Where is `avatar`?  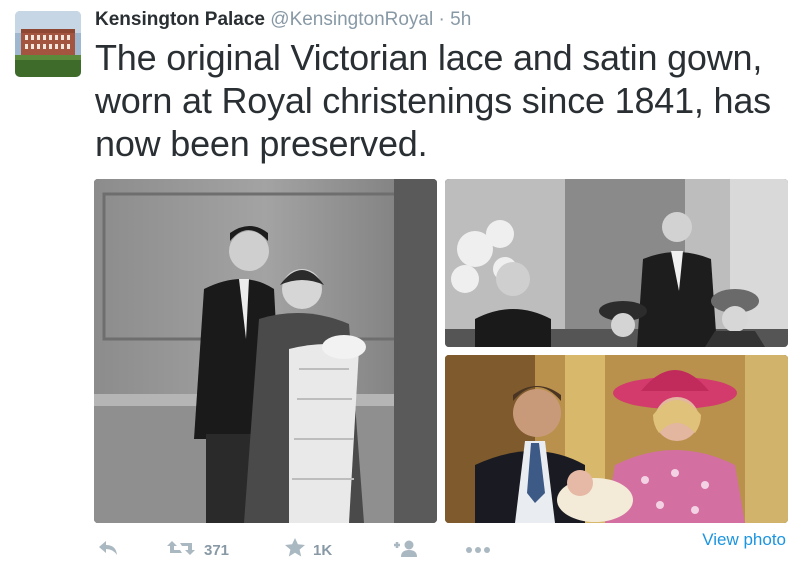
avatar is located at coordinates (48, 44).